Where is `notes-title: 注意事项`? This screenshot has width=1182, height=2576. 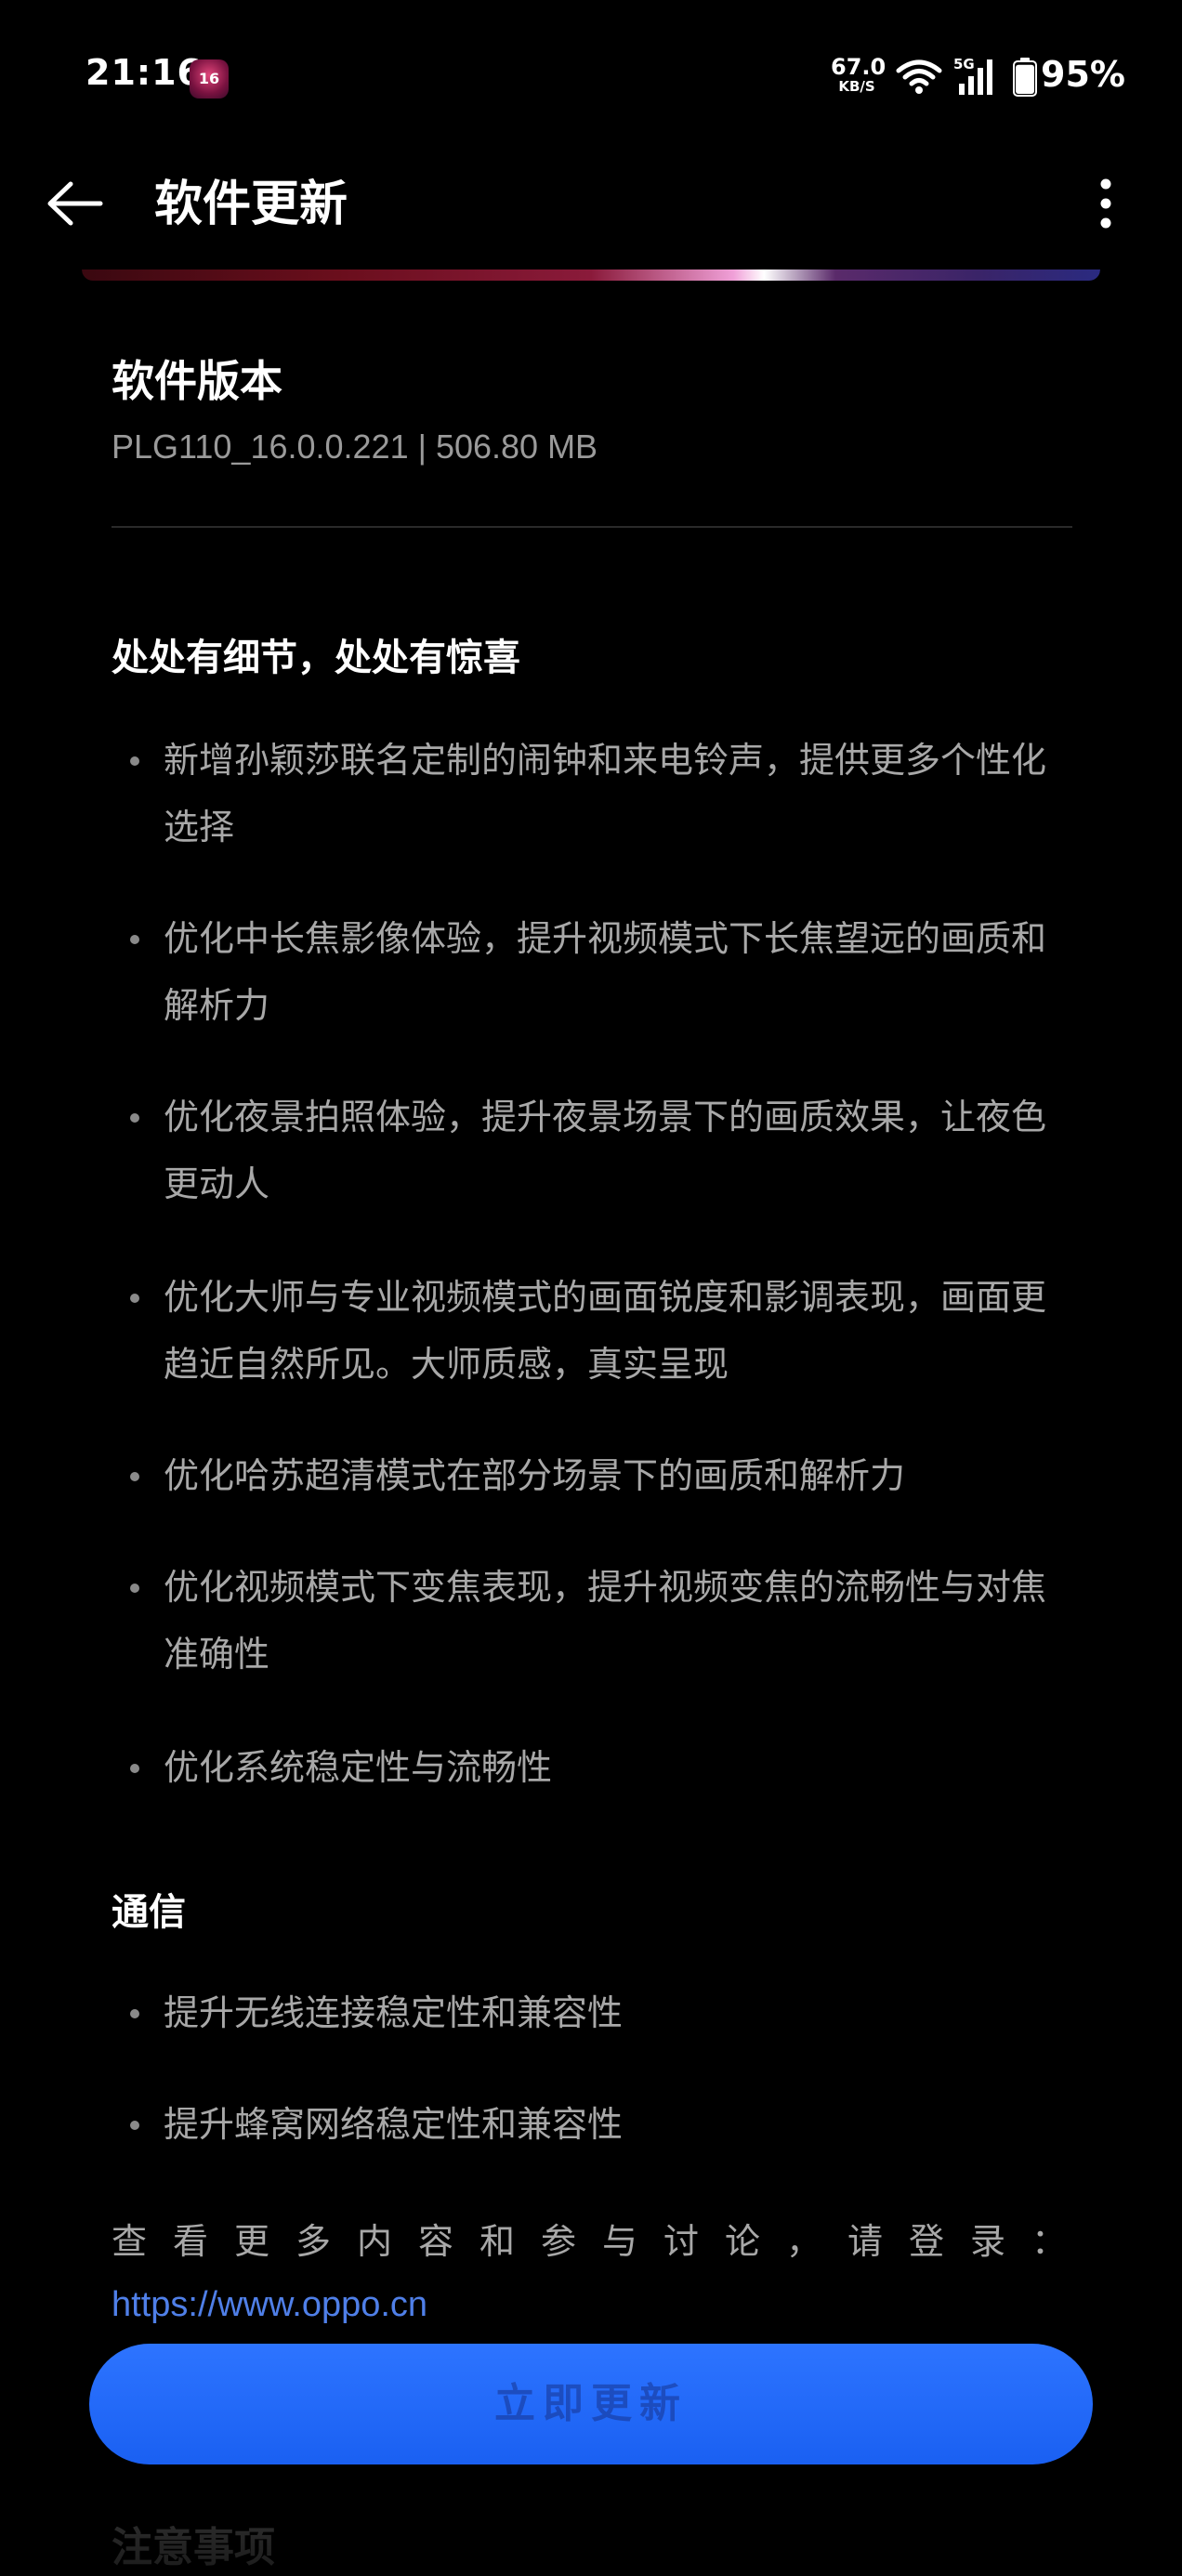 notes-title: 注意事项 is located at coordinates (193, 2547).